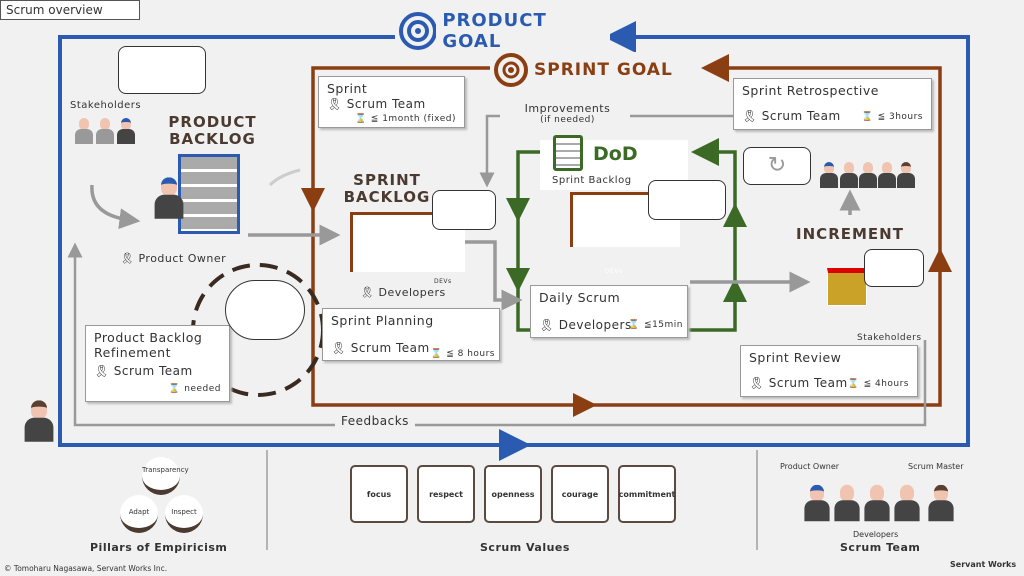 The width and height of the screenshot is (1024, 576). What do you see at coordinates (592, 180) in the screenshot?
I see `dod-sprint-backlog-label: Sprint Backlog` at bounding box center [592, 180].